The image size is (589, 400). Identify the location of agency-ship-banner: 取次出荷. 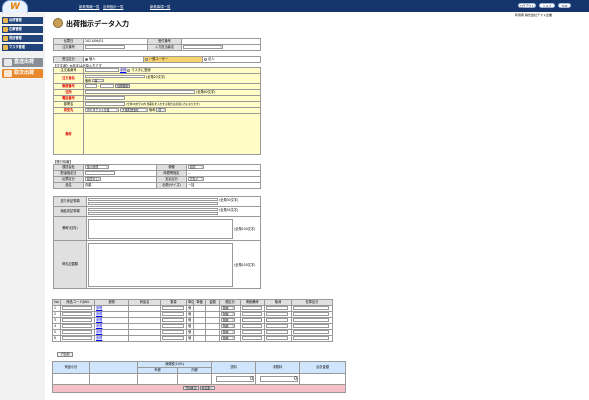
(22, 73).